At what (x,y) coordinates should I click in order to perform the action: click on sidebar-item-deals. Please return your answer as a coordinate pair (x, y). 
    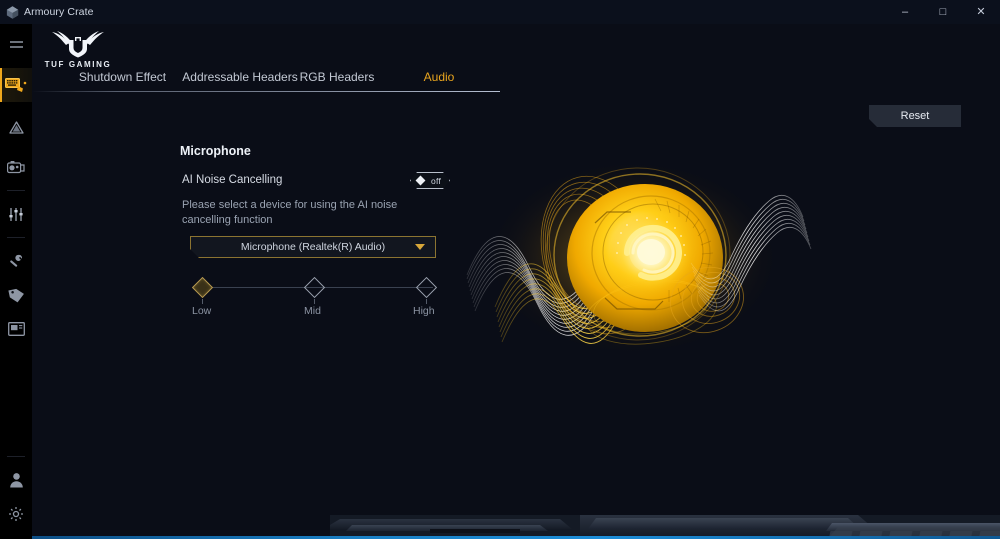
    Looking at the image, I should click on (16, 295).